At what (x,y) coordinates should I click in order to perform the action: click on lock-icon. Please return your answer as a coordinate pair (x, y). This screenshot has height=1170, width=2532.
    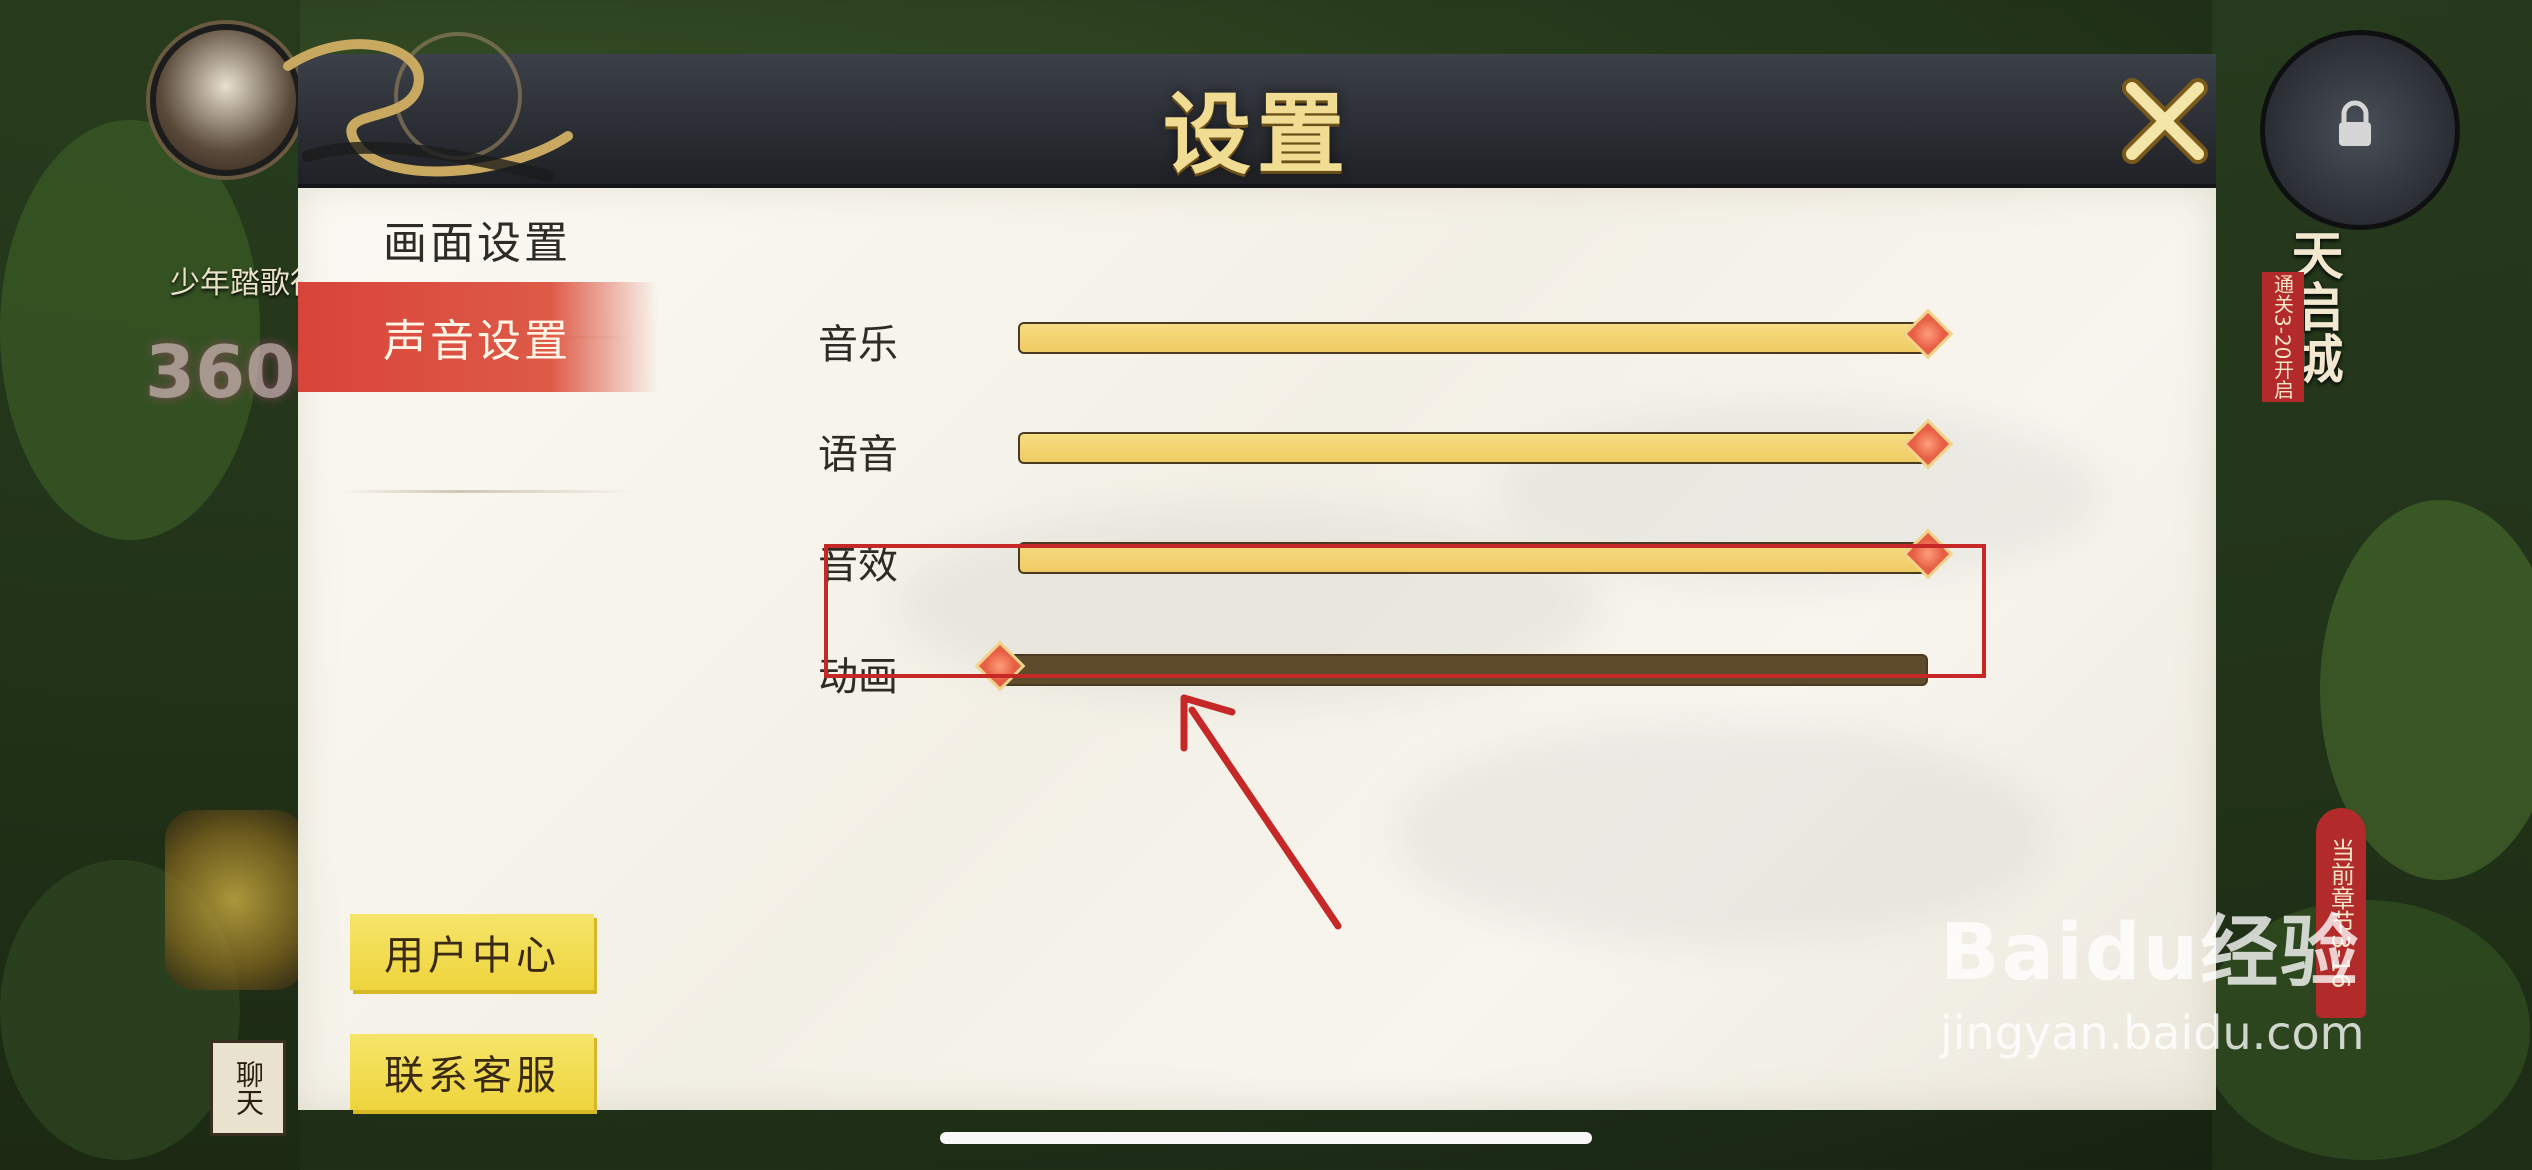
    Looking at the image, I should click on (2355, 123).